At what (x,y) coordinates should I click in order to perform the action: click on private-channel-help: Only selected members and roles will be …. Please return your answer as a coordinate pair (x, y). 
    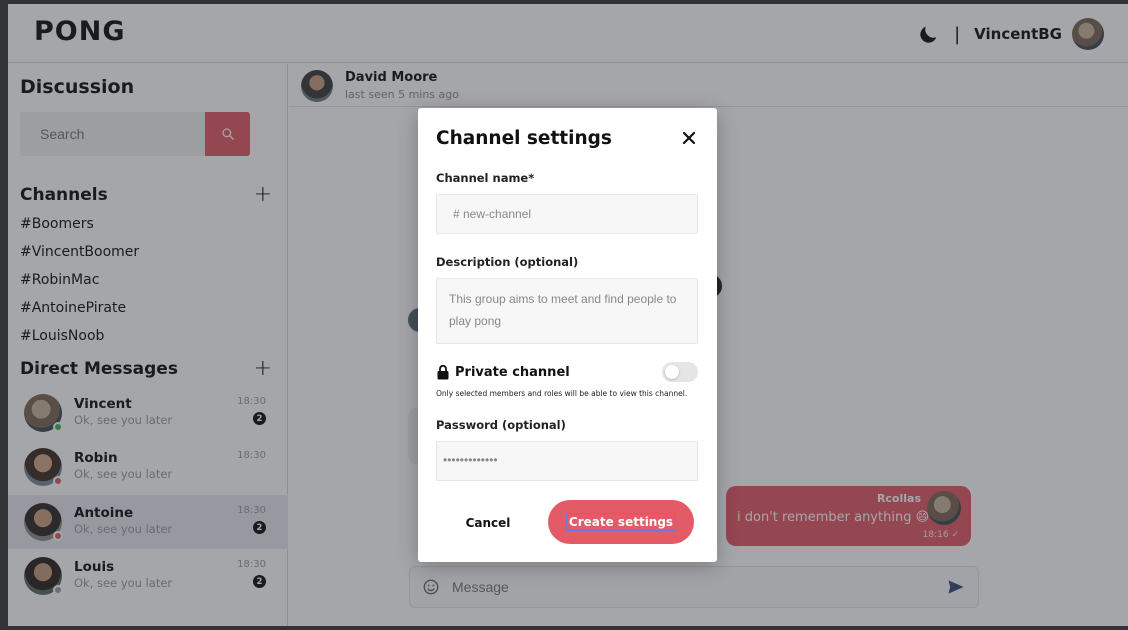
    Looking at the image, I should click on (562, 393).